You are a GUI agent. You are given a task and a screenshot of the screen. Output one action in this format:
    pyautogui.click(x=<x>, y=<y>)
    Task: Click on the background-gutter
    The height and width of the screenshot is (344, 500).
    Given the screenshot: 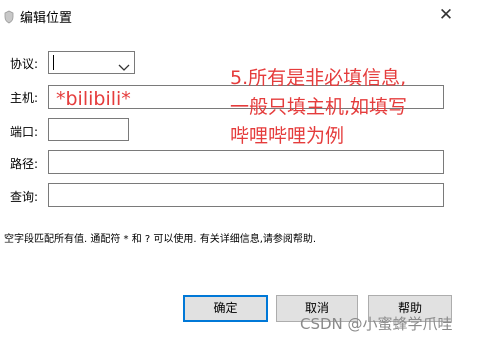 What is the action you would take?
    pyautogui.click(x=484, y=172)
    